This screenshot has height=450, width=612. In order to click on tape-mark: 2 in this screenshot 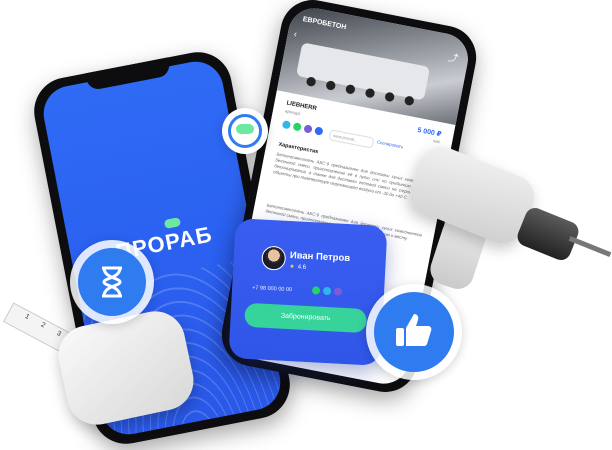, I will do `click(43, 325)`.